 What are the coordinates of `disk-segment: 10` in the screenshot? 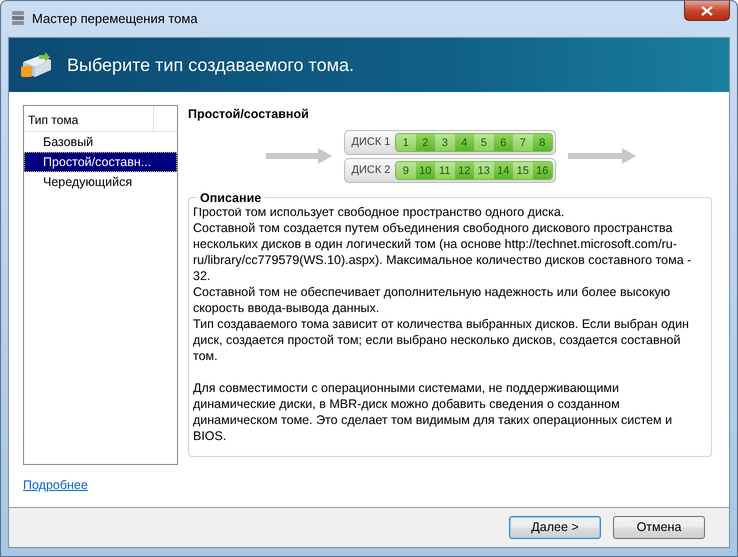 It's located at (425, 170).